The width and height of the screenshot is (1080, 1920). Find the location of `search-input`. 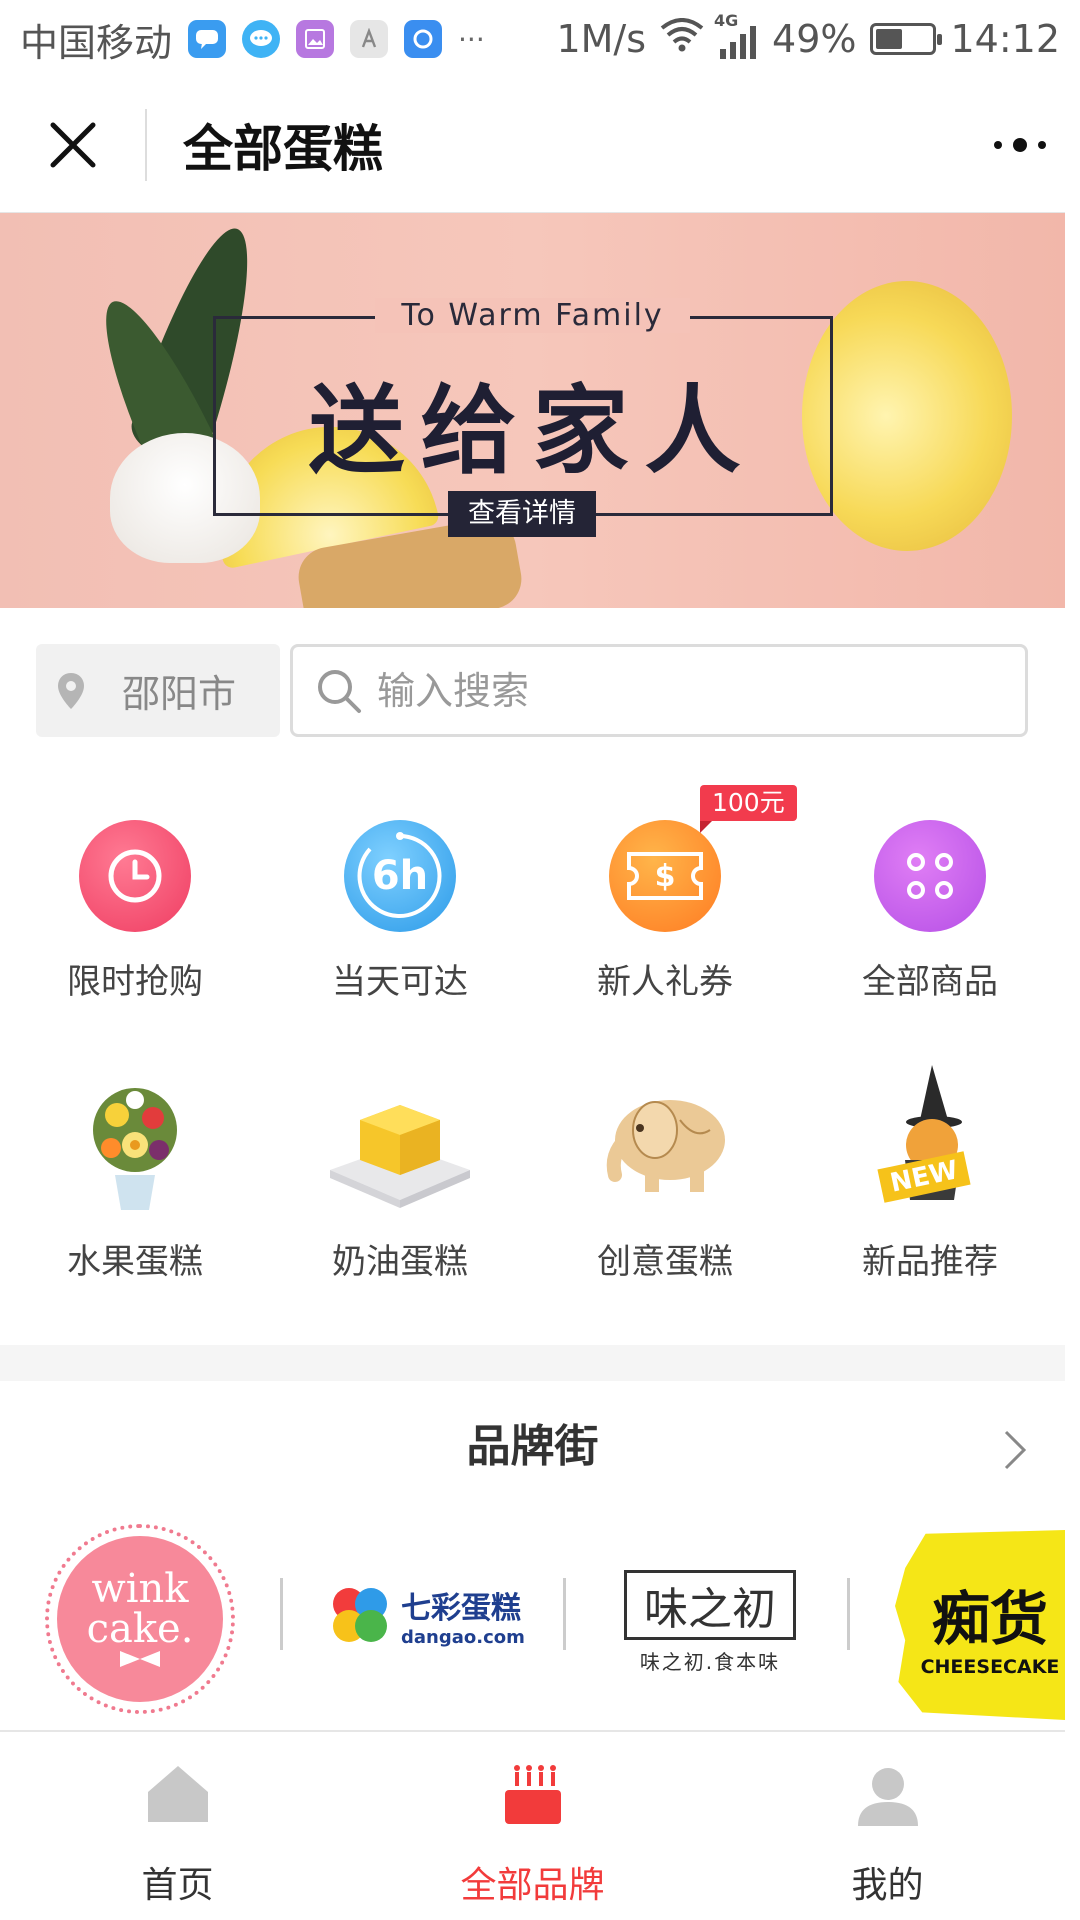

search-input is located at coordinates (677, 690).